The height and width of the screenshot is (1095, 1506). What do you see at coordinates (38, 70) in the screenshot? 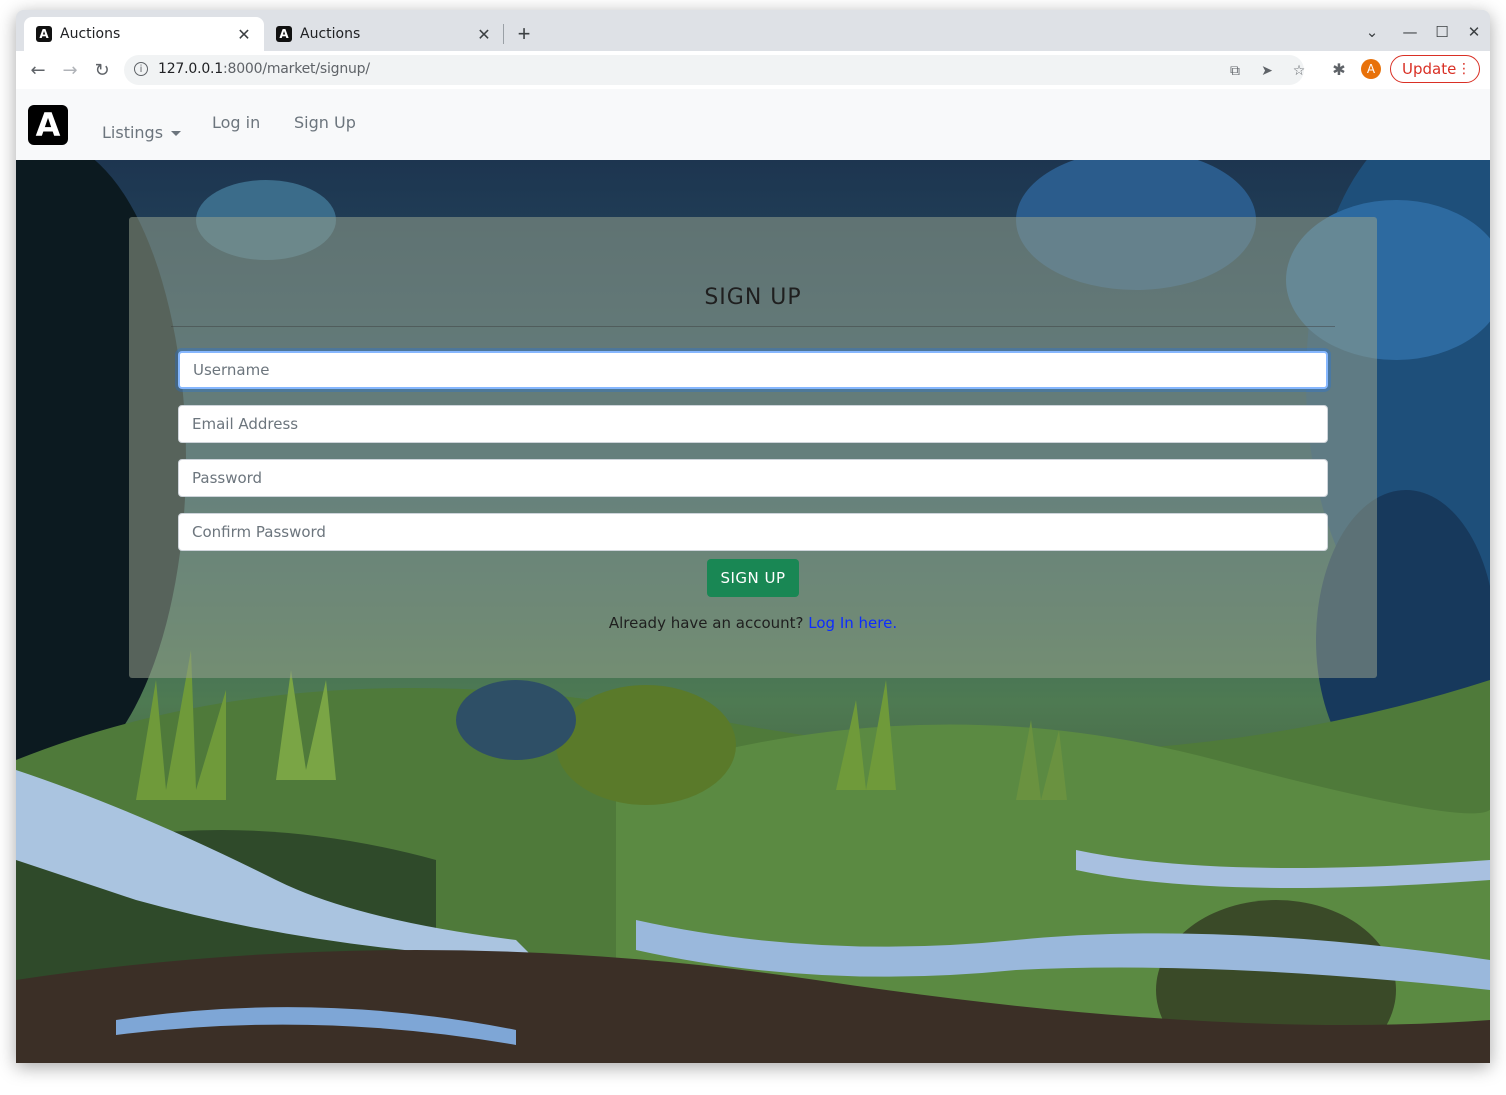
I see `back-arrow-icon: ←` at bounding box center [38, 70].